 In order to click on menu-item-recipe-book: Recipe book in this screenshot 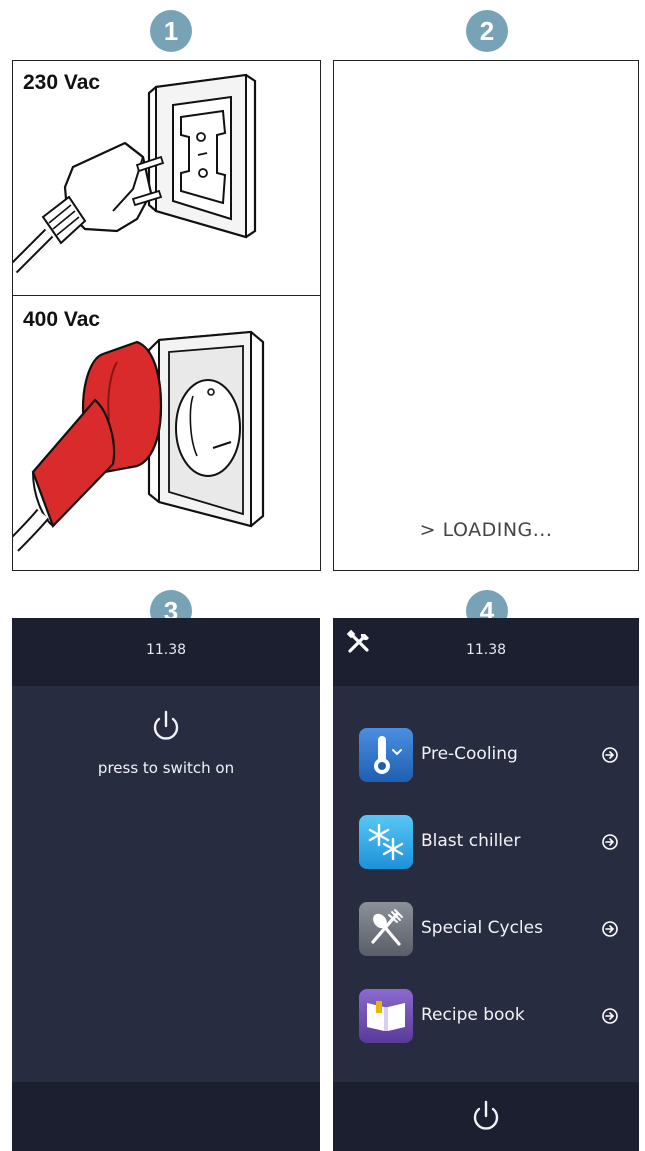, I will do `click(489, 1017)`.